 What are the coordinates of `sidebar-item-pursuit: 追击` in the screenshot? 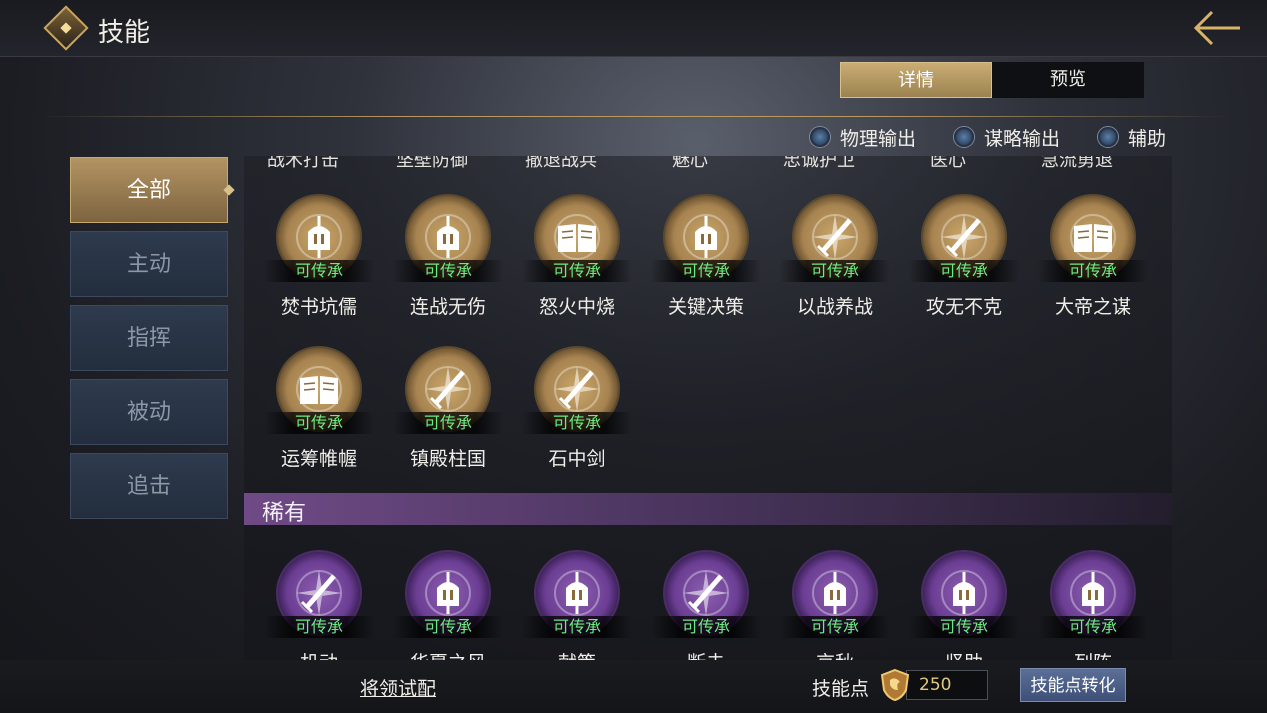 It's located at (149, 486).